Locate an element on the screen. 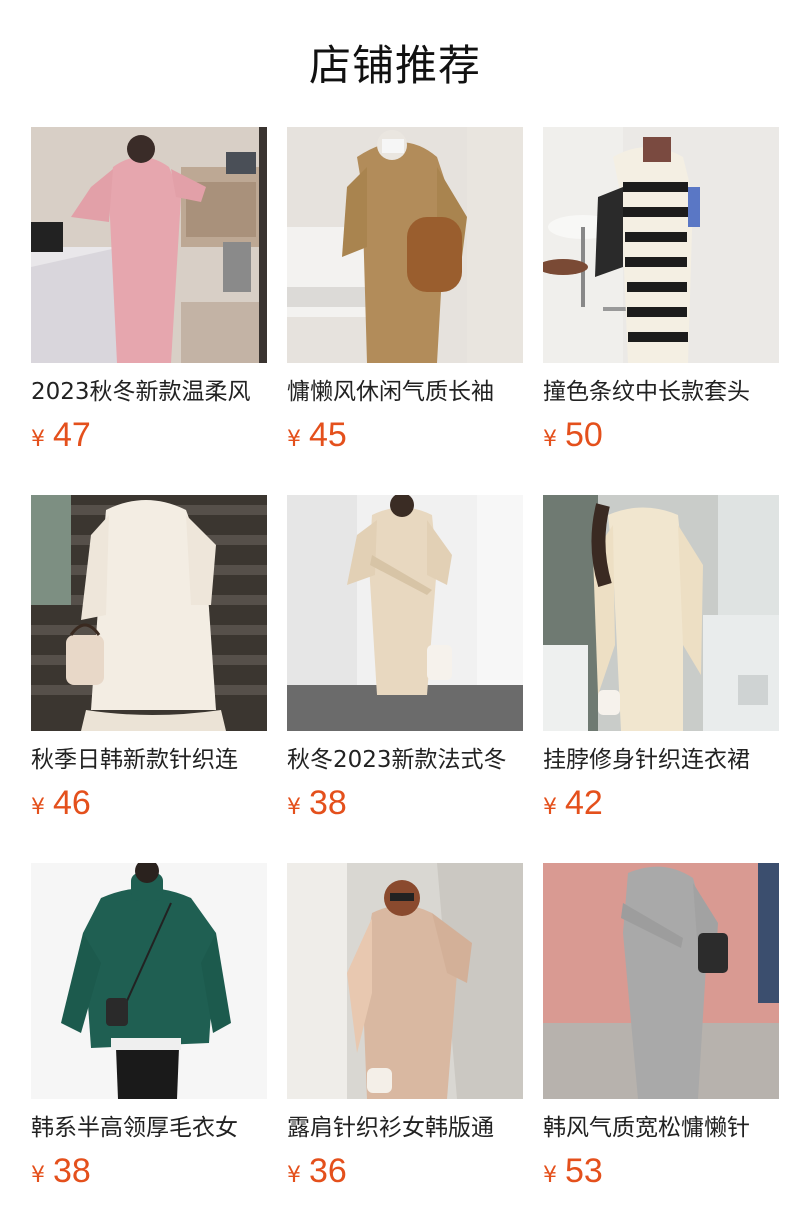  cream-ruffle-dress-photo is located at coordinates (149, 613).